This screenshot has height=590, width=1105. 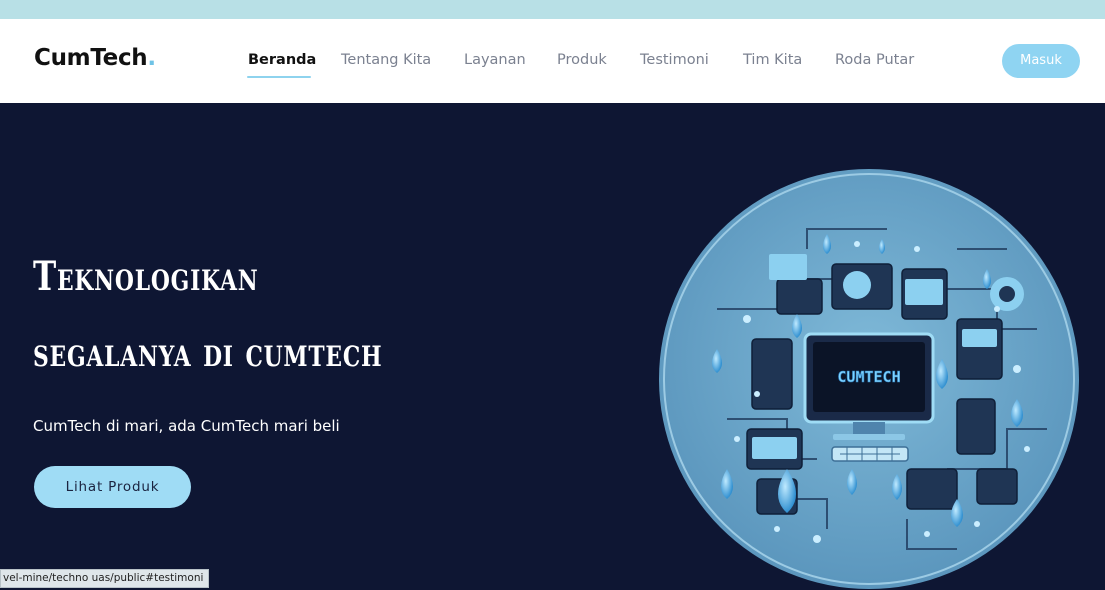 I want to click on login-button: Masuk, so click(x=1041, y=61).